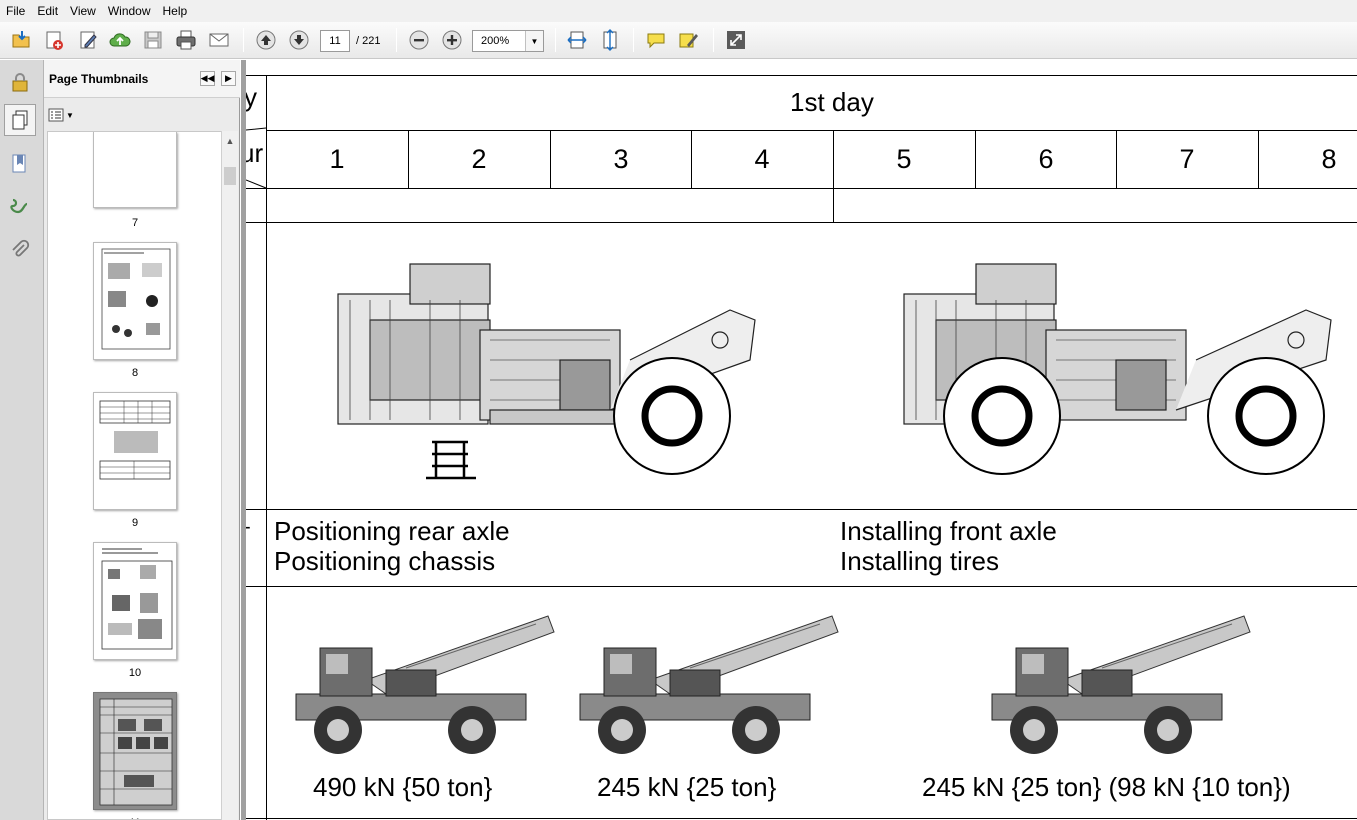 This screenshot has height=820, width=1357. Describe the element at coordinates (135, 373) in the screenshot. I see `thumbnail-label: 8` at that location.